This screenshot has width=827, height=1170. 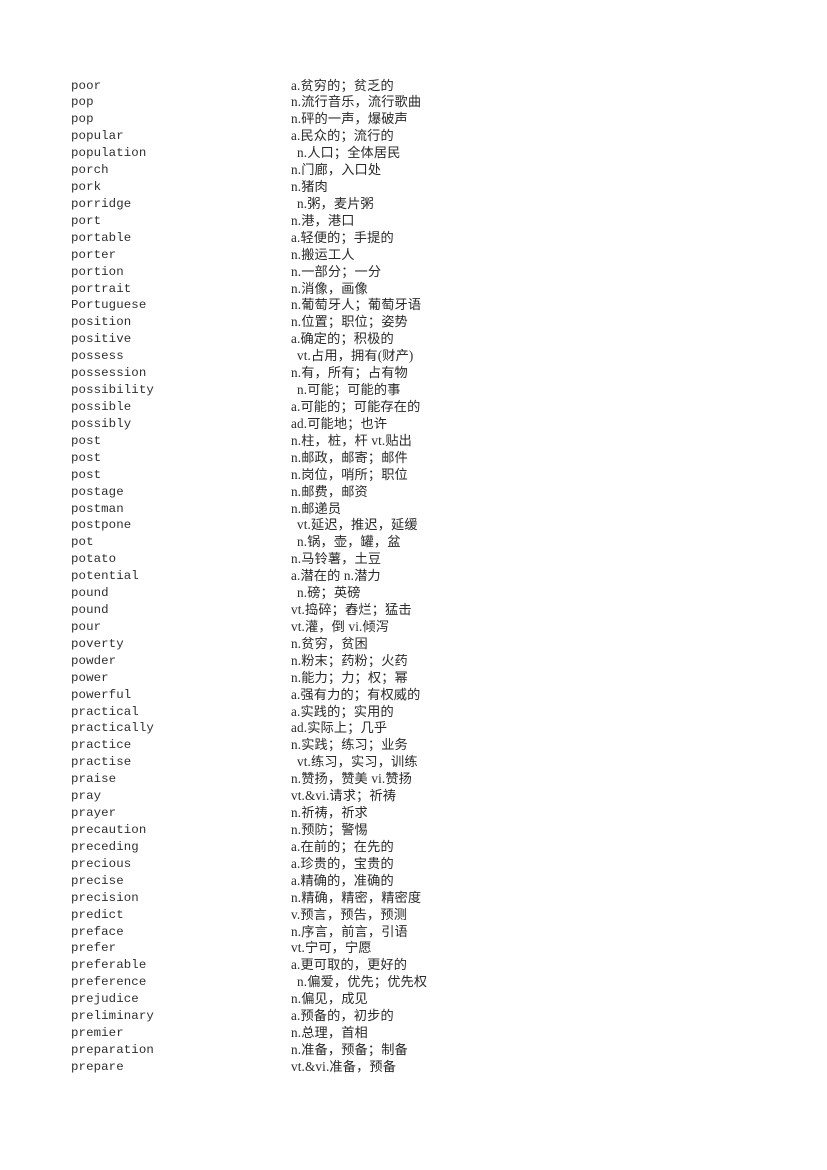 What do you see at coordinates (329, 593) in the screenshot?
I see `entry-definition: n.磅；英磅` at bounding box center [329, 593].